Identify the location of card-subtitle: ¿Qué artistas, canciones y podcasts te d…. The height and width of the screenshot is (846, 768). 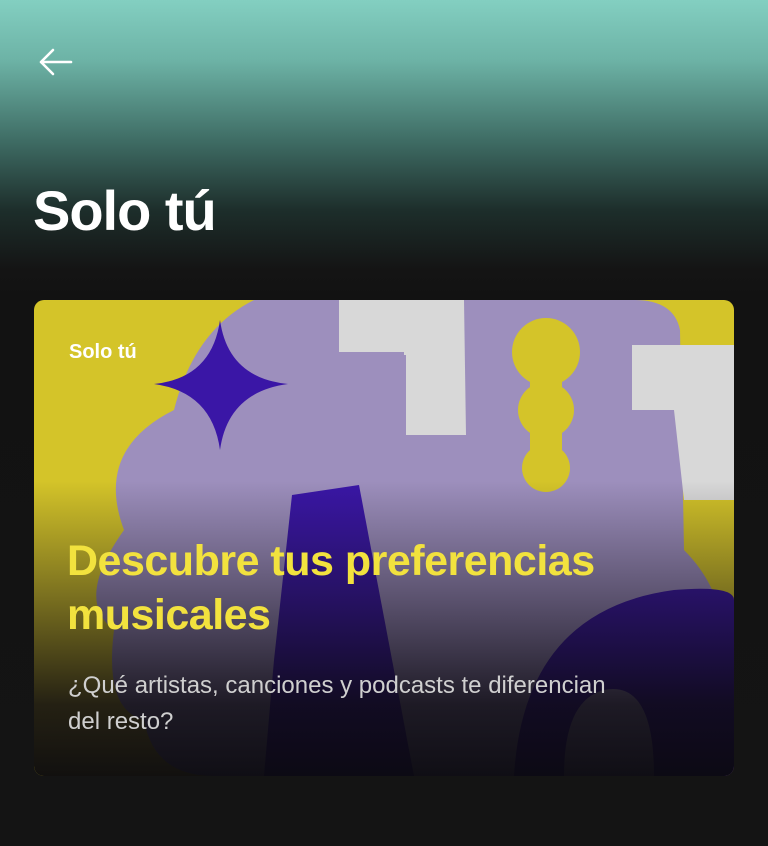
(337, 703).